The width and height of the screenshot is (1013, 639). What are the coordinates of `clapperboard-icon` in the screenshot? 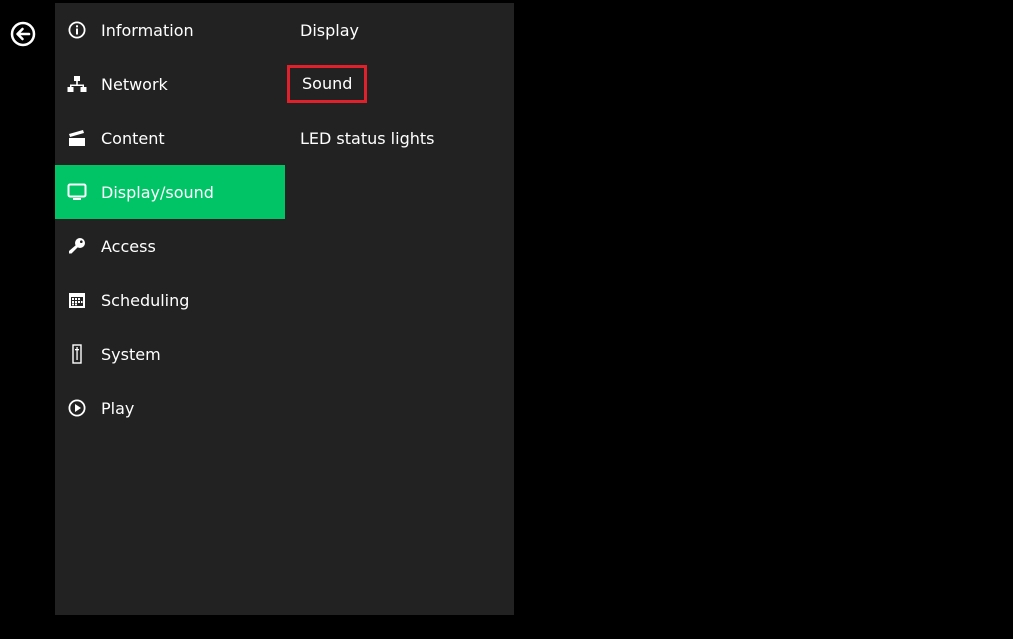 It's located at (77, 138).